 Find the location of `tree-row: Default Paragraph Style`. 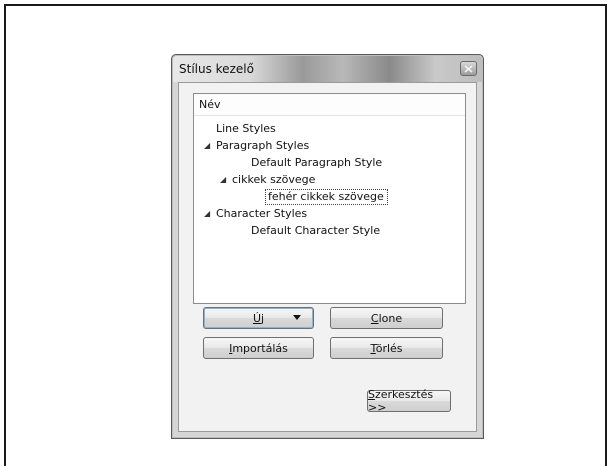

tree-row: Default Paragraph Style is located at coordinates (329, 162).